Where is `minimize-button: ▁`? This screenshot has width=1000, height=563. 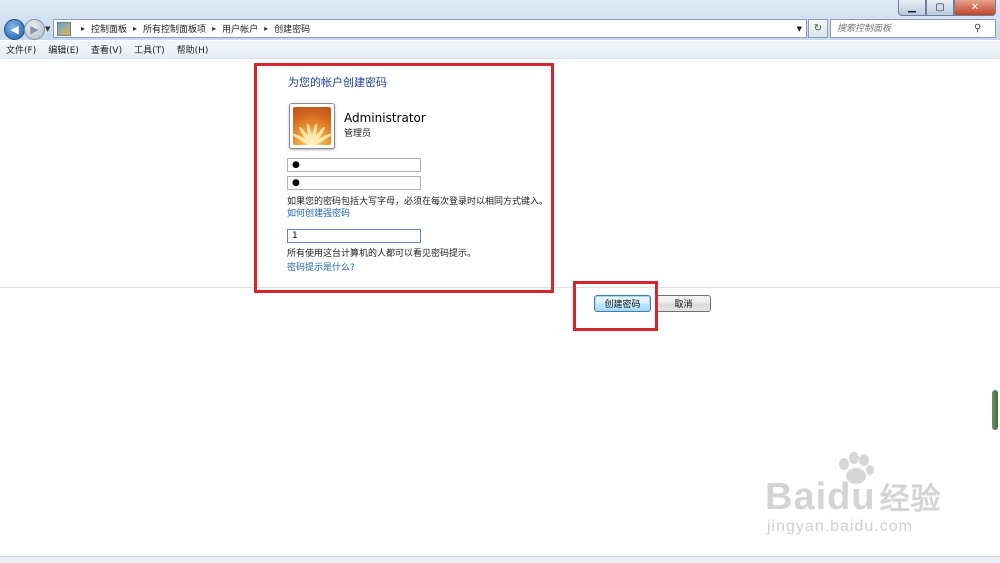 minimize-button: ▁ is located at coordinates (912, 8).